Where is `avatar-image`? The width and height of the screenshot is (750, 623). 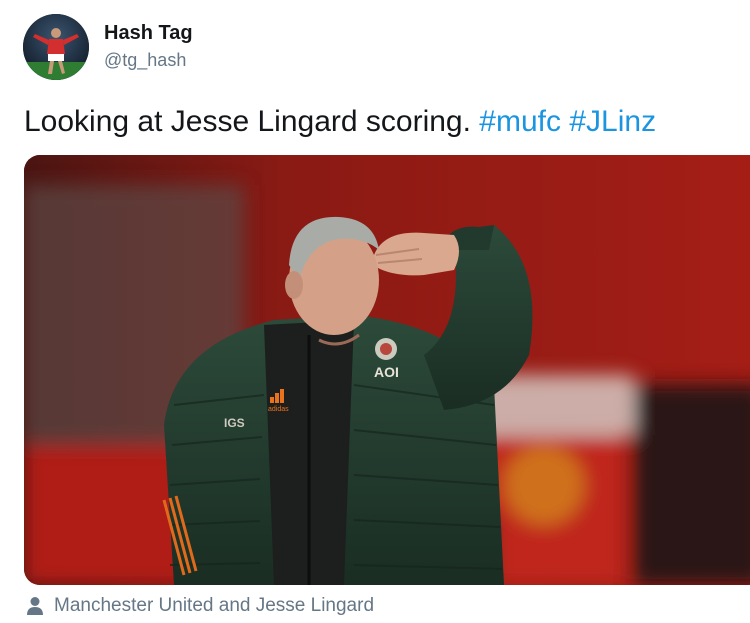
avatar-image is located at coordinates (56, 47).